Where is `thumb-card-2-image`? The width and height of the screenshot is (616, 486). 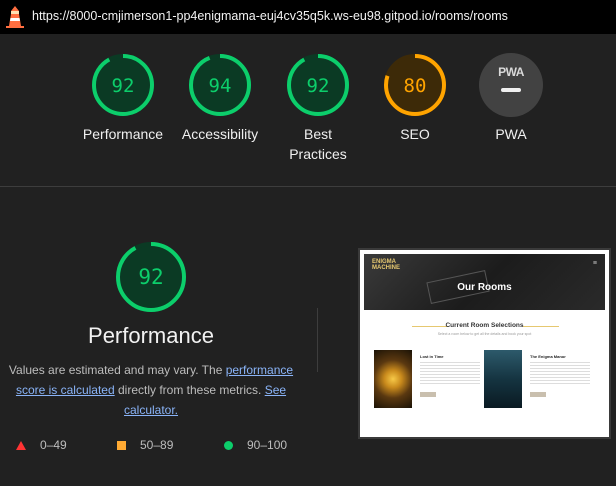 thumb-card-2-image is located at coordinates (503, 379).